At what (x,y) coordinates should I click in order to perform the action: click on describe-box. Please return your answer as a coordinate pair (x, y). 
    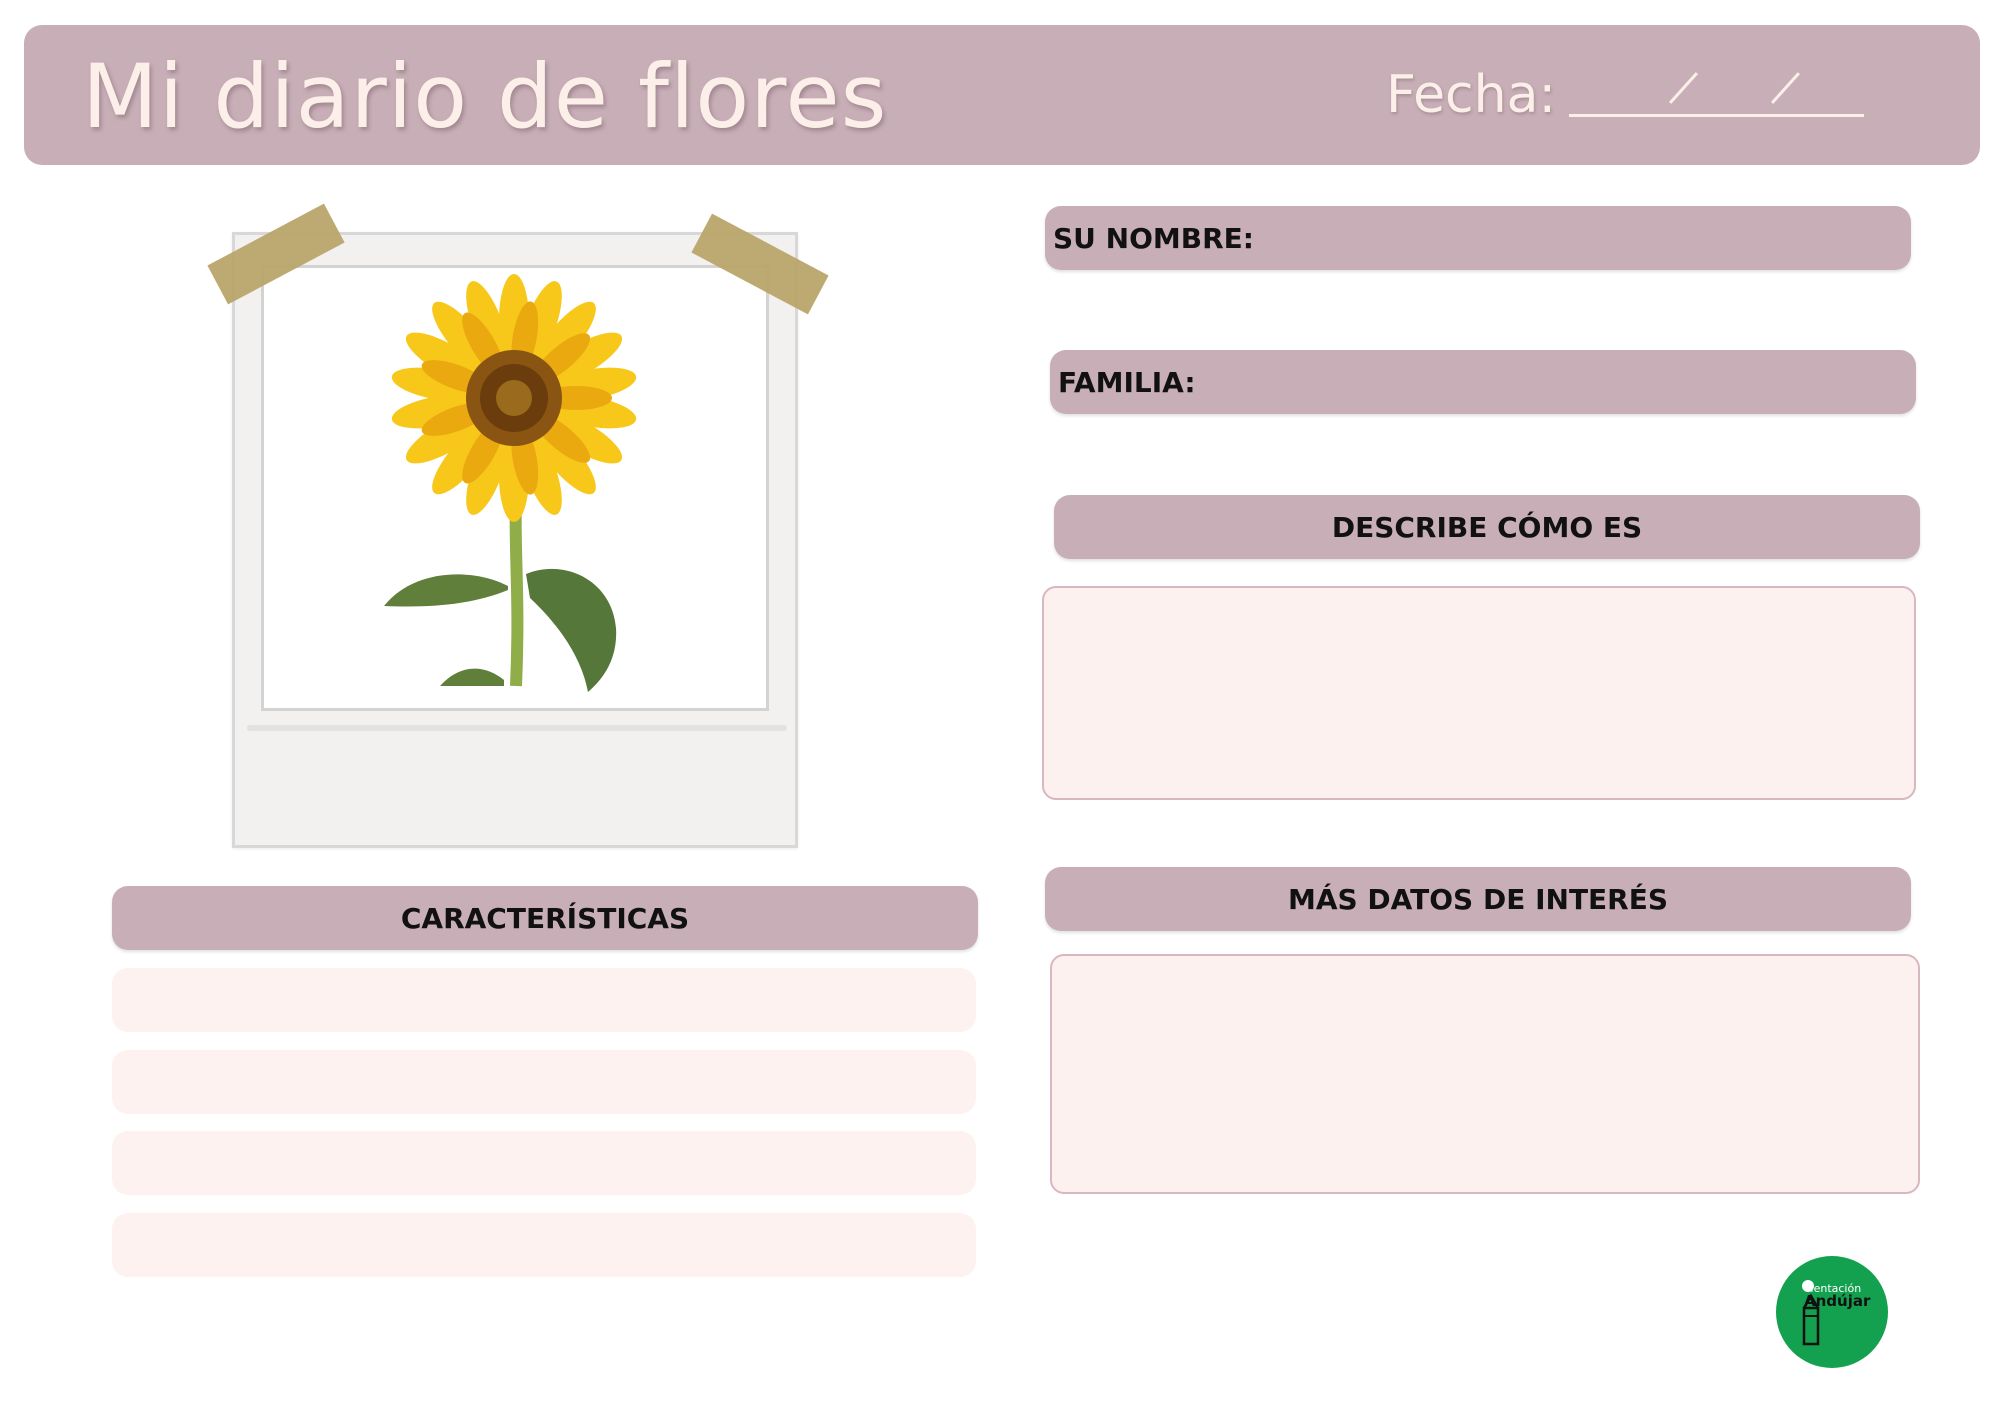
    Looking at the image, I should click on (1479, 693).